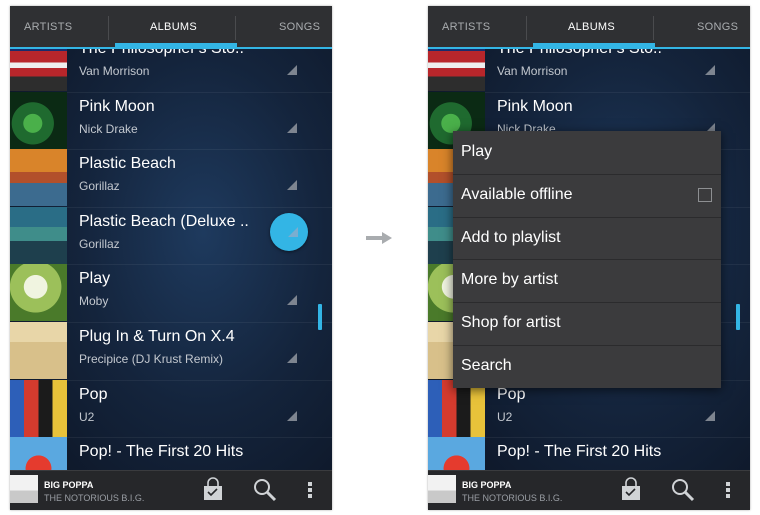 The image size is (760, 515). Describe the element at coordinates (705, 194) in the screenshot. I see `offline-checkbox` at that location.